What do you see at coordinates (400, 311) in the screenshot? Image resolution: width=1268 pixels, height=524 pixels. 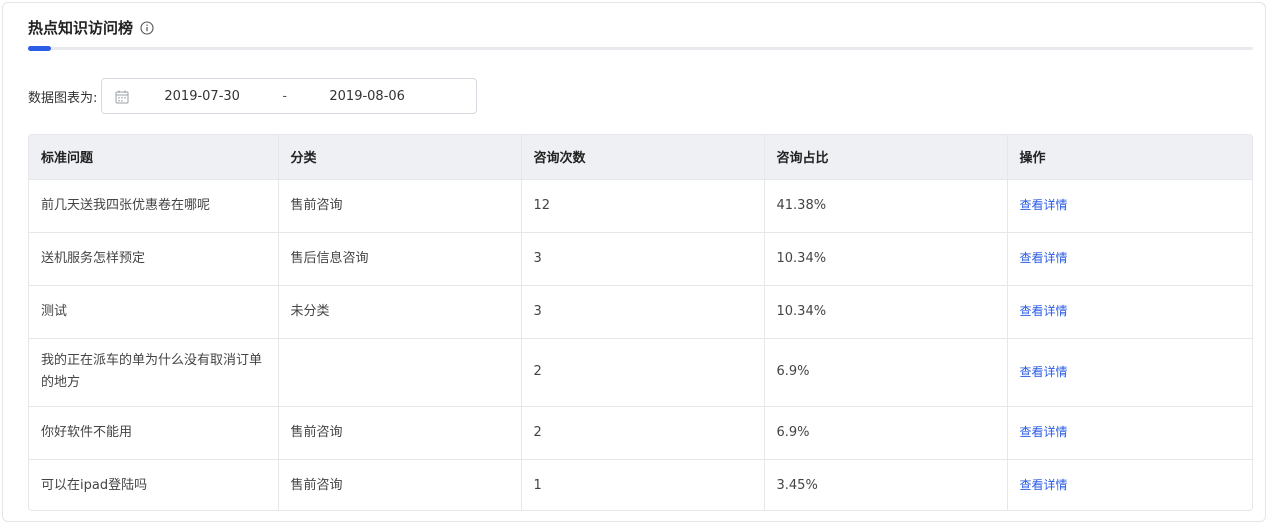 I see `cell-category: 未分类` at bounding box center [400, 311].